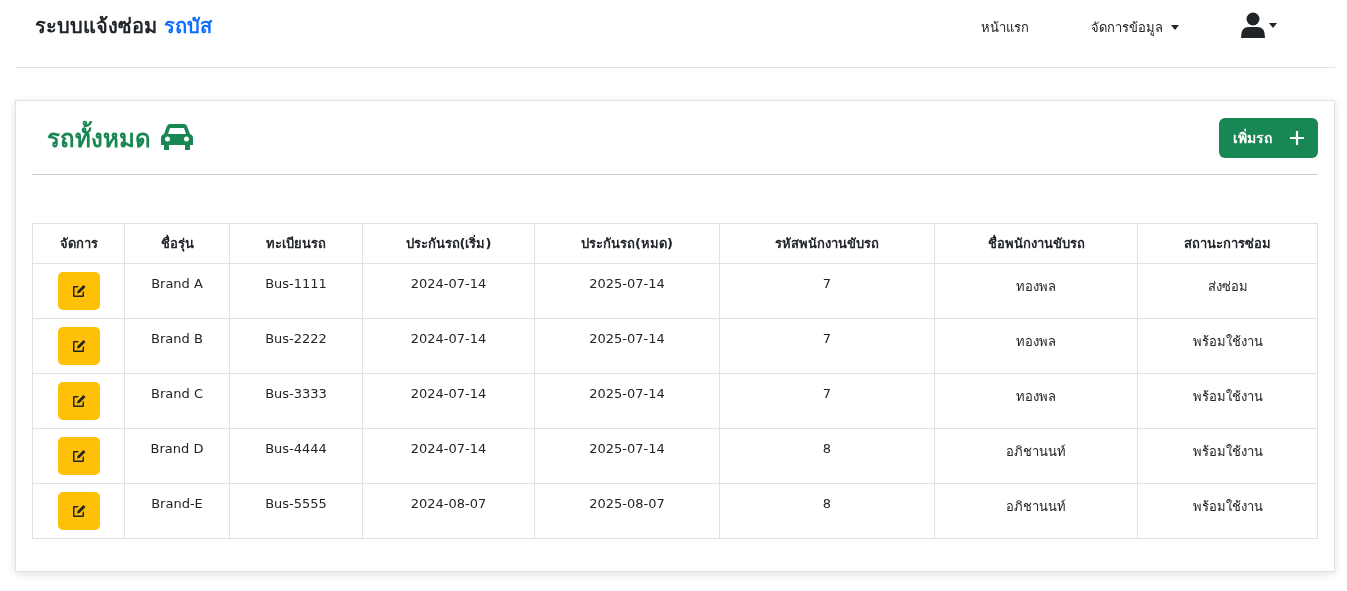 The image size is (1347, 591). I want to click on column-header: รหัสพนักงานขับรถ, so click(827, 243).